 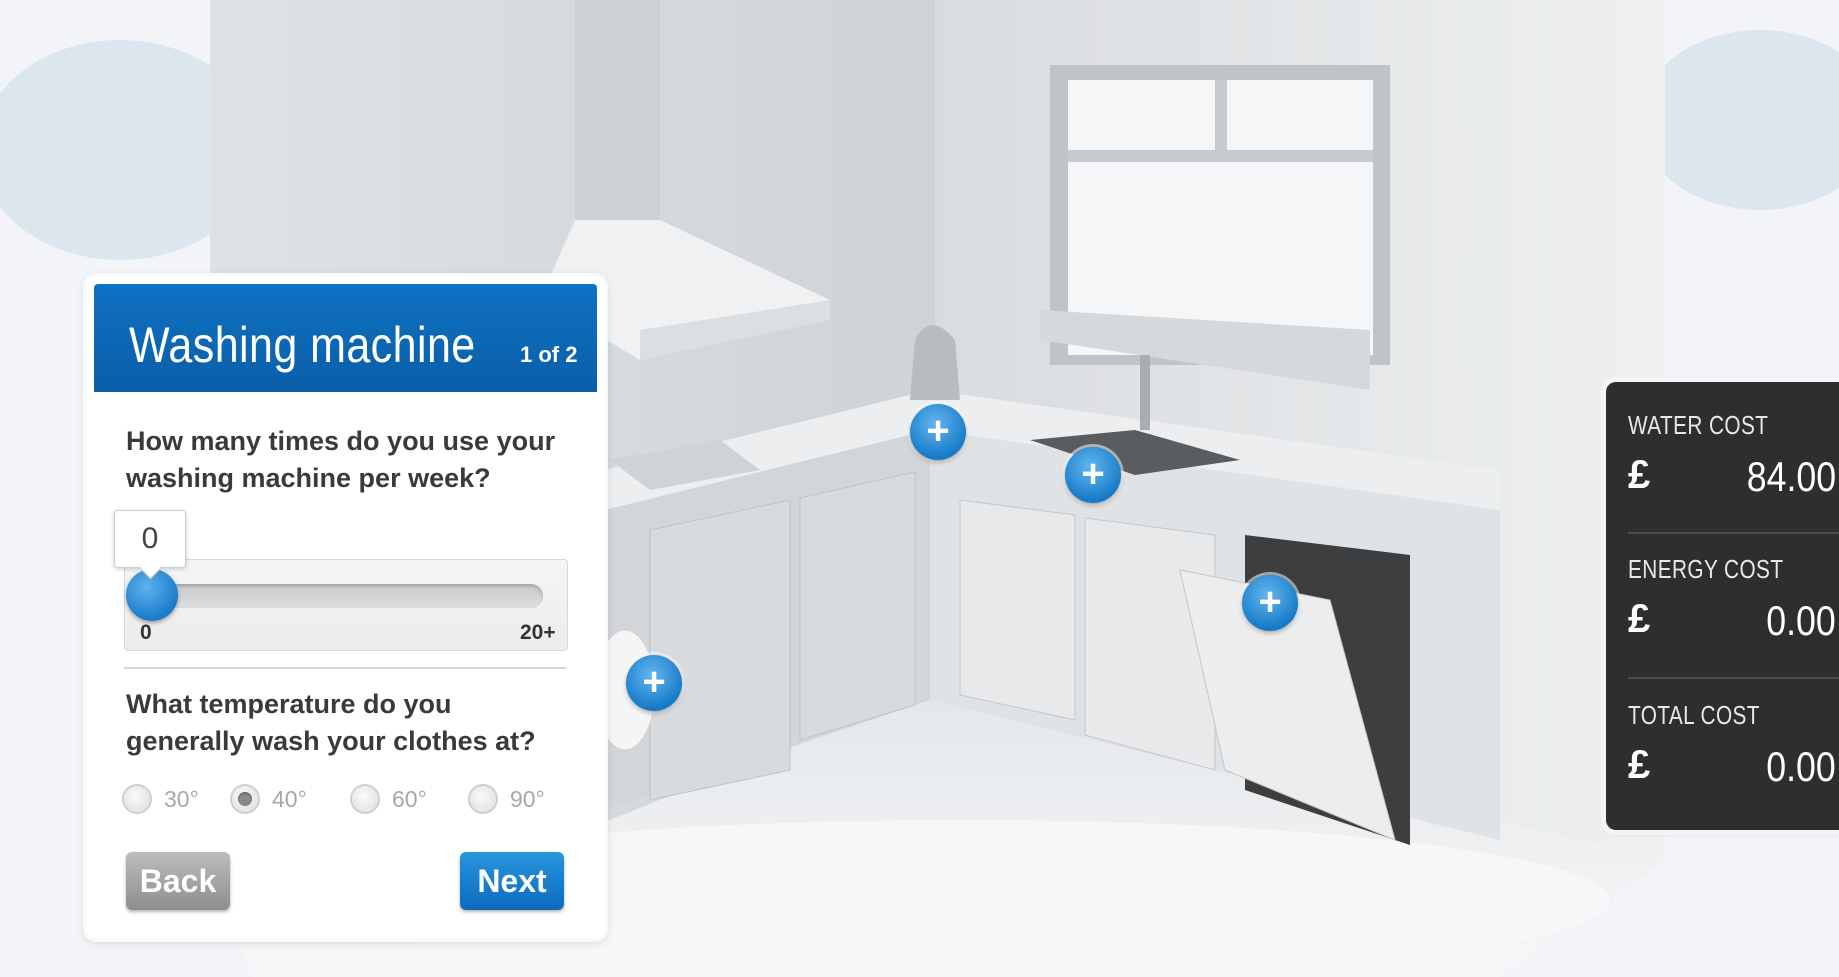 What do you see at coordinates (527, 798) in the screenshot?
I see `radio-label: 90°` at bounding box center [527, 798].